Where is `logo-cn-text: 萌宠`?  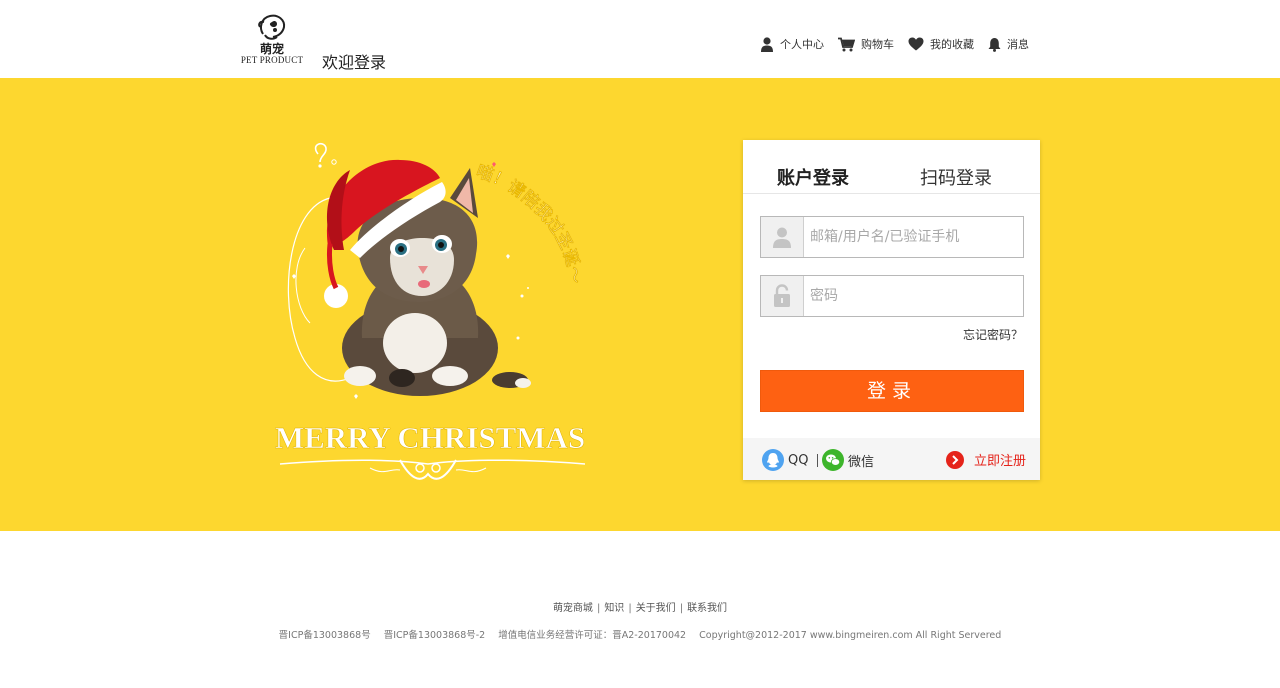
logo-cn-text: 萌宠 is located at coordinates (271, 49).